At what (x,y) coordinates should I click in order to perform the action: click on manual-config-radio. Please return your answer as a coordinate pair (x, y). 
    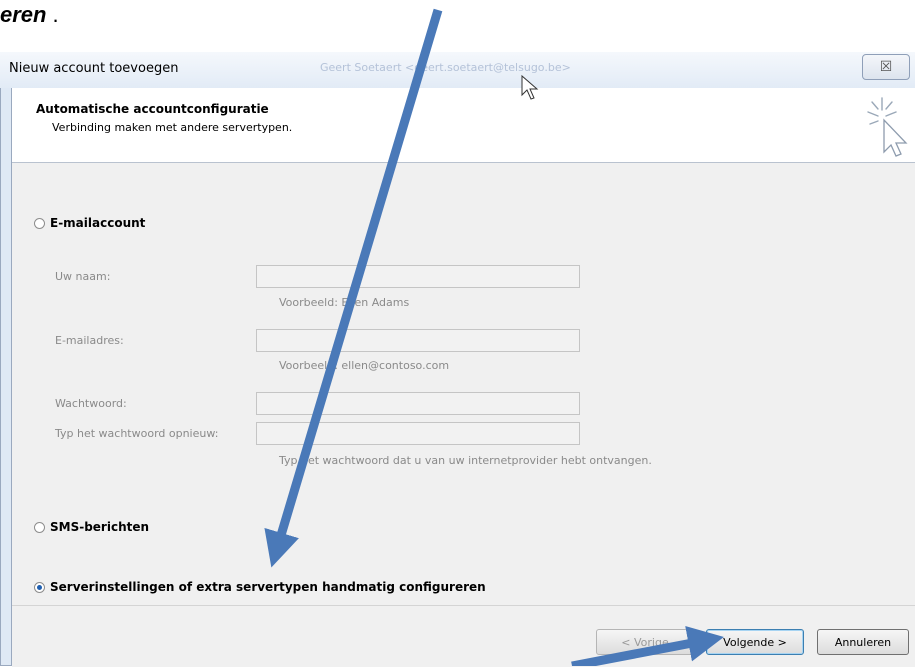
    Looking at the image, I should click on (39, 587).